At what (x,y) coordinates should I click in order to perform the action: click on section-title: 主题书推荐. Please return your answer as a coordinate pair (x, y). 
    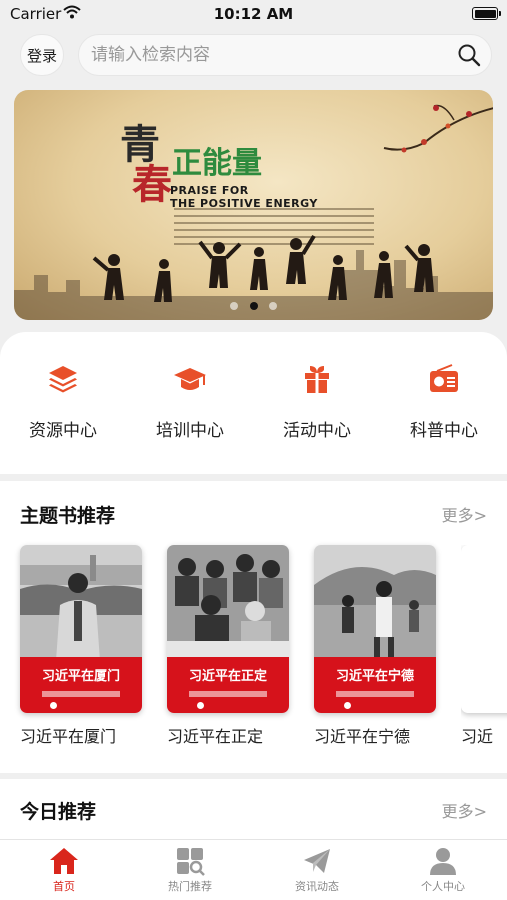
    Looking at the image, I should click on (68, 516).